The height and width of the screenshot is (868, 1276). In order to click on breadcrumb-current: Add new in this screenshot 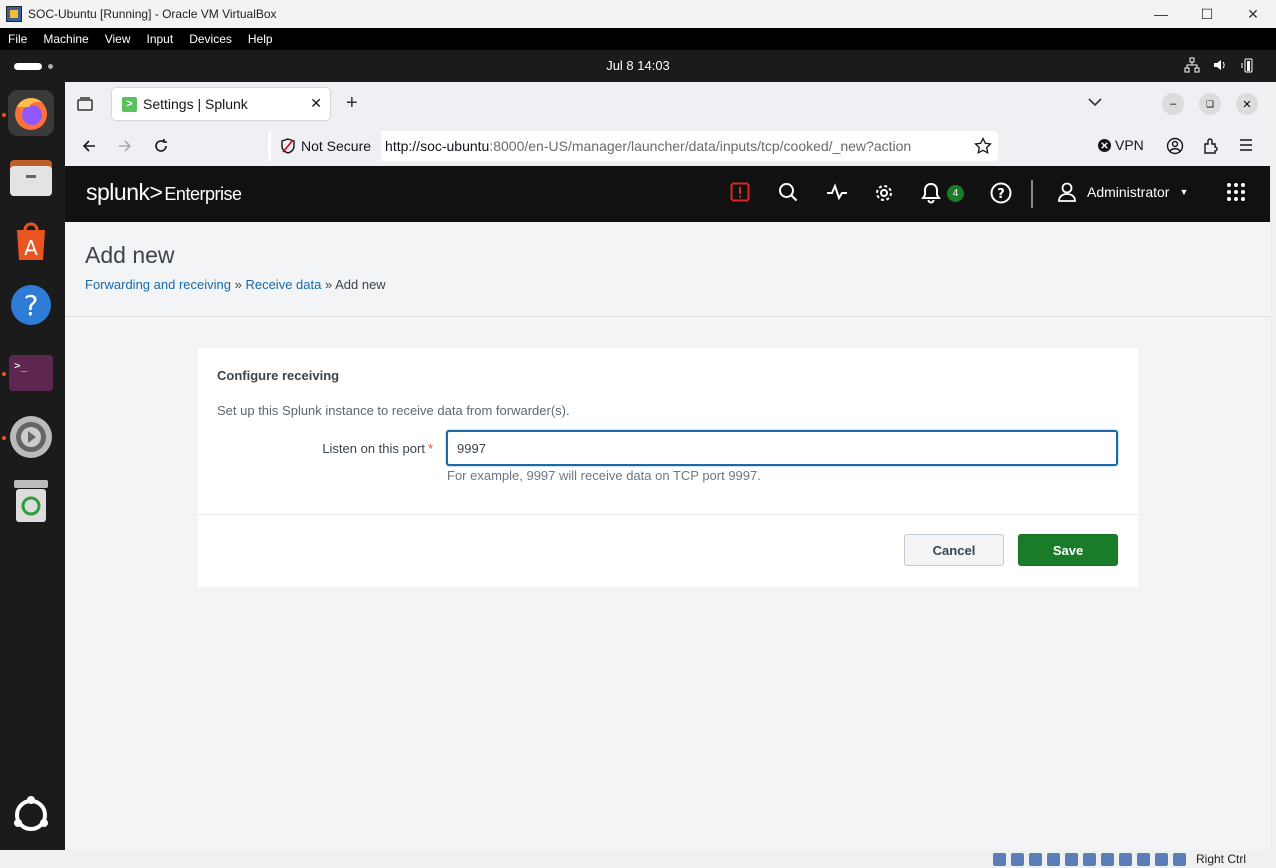, I will do `click(360, 284)`.